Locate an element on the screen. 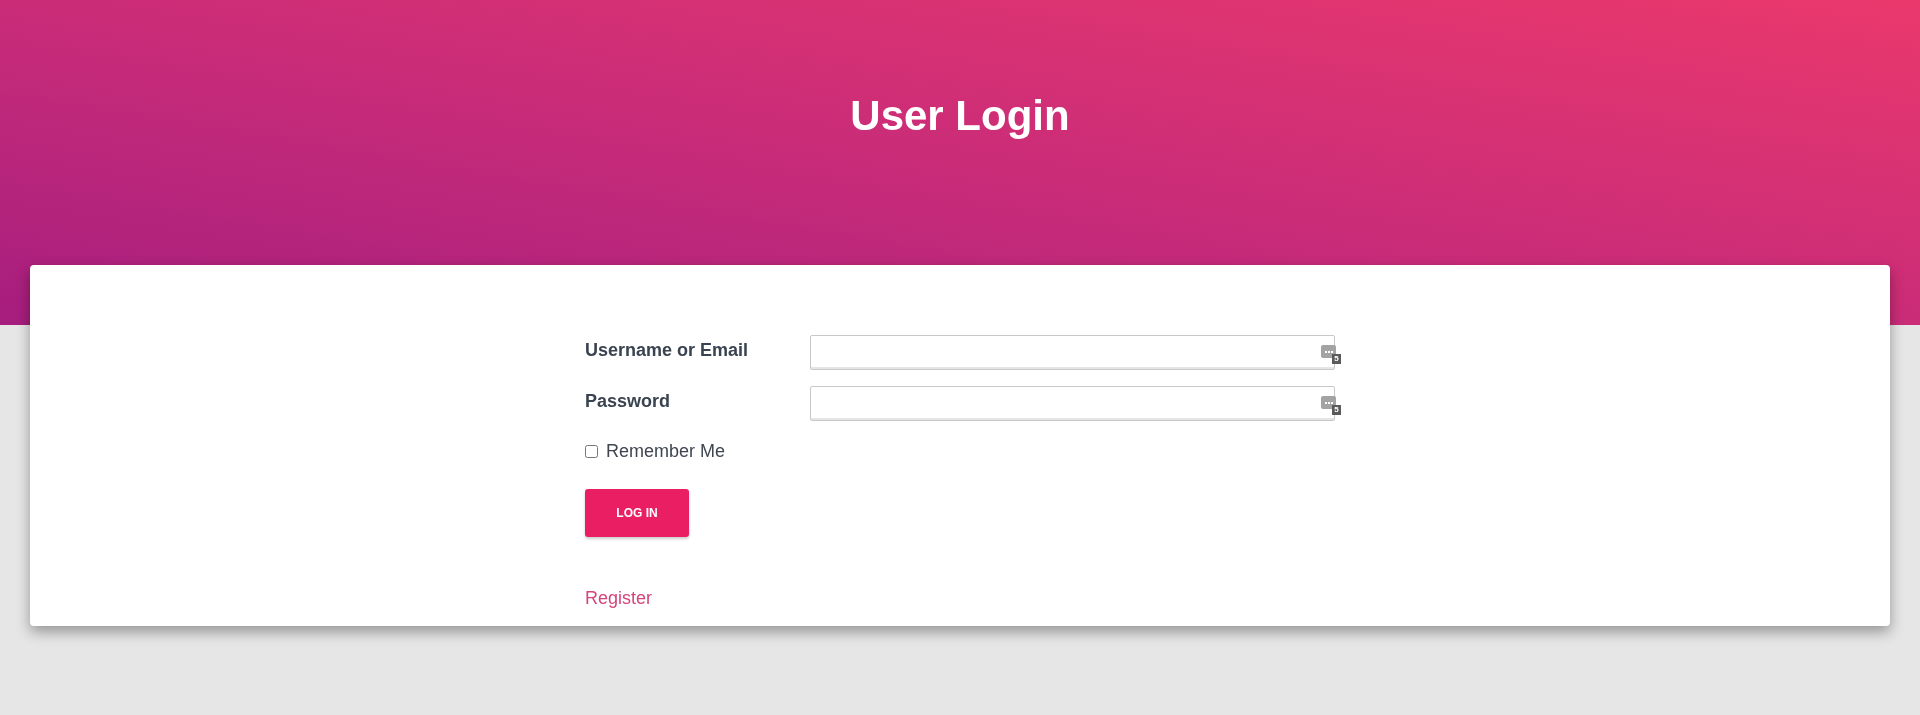  login-button: LOG IN is located at coordinates (637, 513).